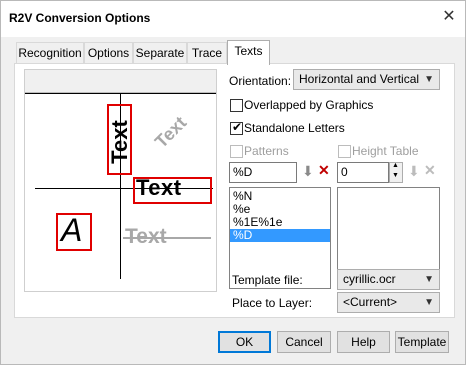  I want to click on vertical-text-holder: Text, so click(120, 142).